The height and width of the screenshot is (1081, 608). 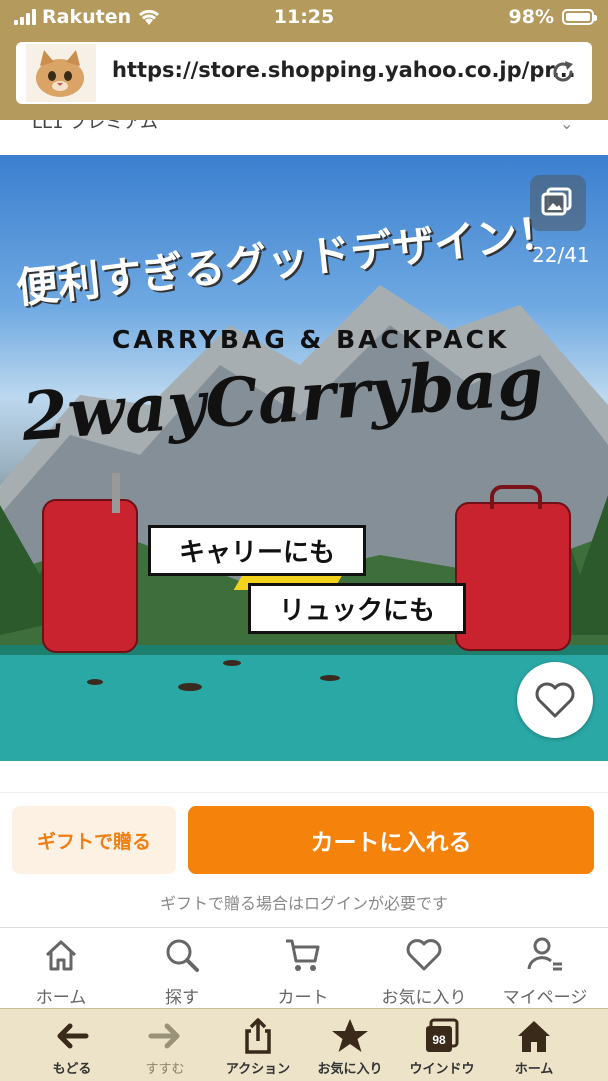 I want to click on windows-icon: 98, so click(x=442, y=1035).